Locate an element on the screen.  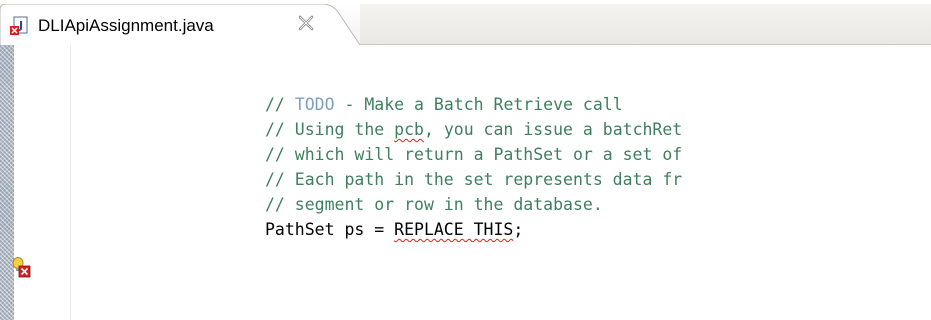
java-file-error-icon: J is located at coordinates (20, 26).